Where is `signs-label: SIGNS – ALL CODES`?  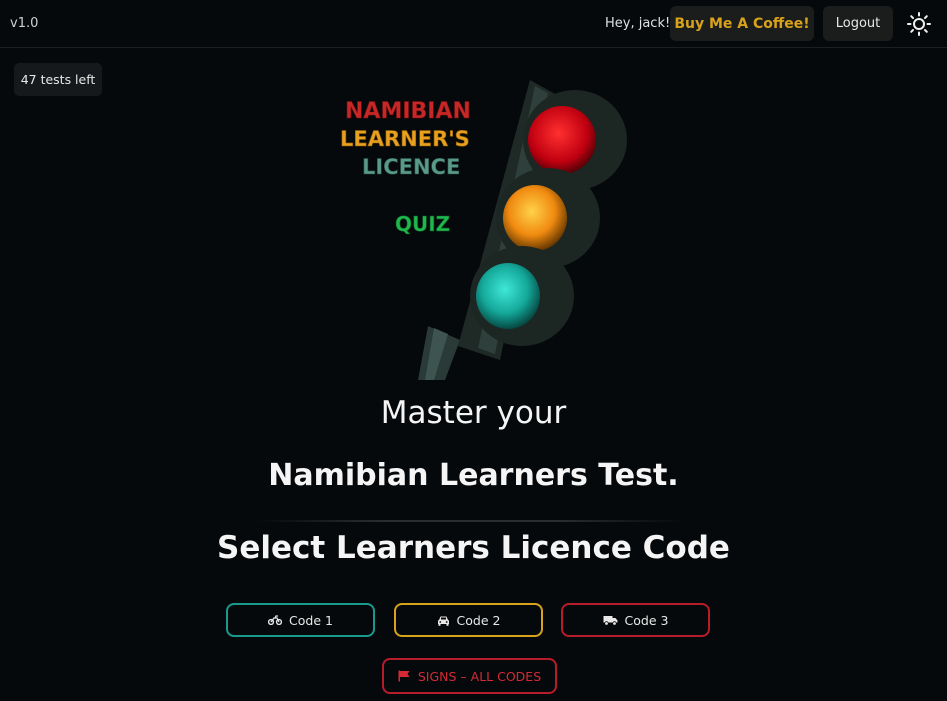
signs-label: SIGNS – ALL CODES is located at coordinates (479, 676).